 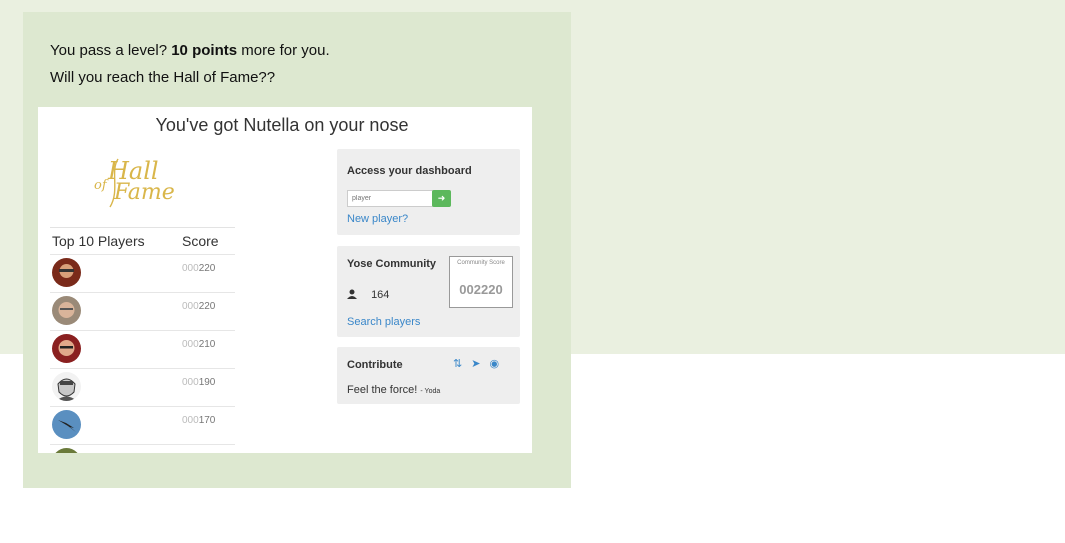 What do you see at coordinates (481, 263) in the screenshot?
I see `community-score-label: Community Score` at bounding box center [481, 263].